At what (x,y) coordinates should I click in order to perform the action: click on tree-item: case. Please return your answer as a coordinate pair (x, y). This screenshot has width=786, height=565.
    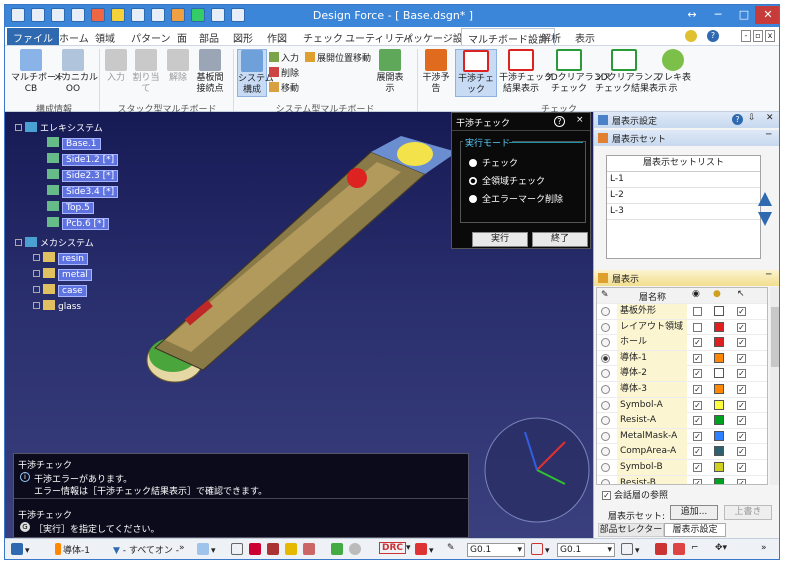
    Looking at the image, I should click on (60, 290).